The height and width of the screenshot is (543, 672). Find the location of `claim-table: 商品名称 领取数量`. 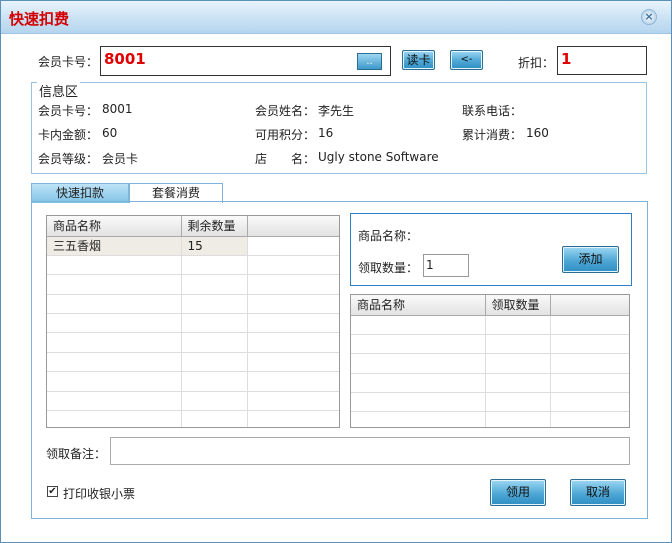

claim-table: 商品名称 领取数量 is located at coordinates (490, 361).